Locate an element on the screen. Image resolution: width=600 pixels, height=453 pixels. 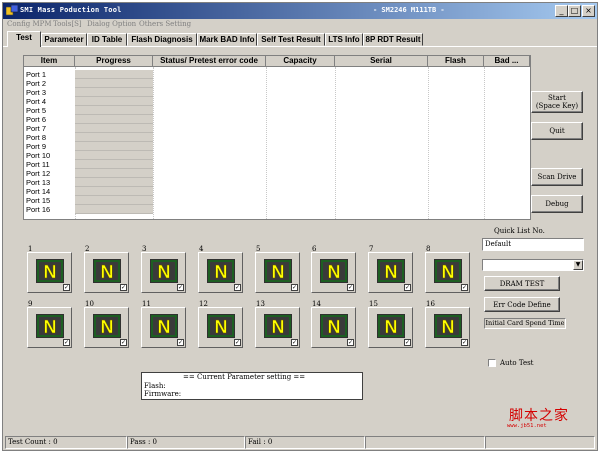
menu-tools: Tools[S] is located at coordinates (67, 24).